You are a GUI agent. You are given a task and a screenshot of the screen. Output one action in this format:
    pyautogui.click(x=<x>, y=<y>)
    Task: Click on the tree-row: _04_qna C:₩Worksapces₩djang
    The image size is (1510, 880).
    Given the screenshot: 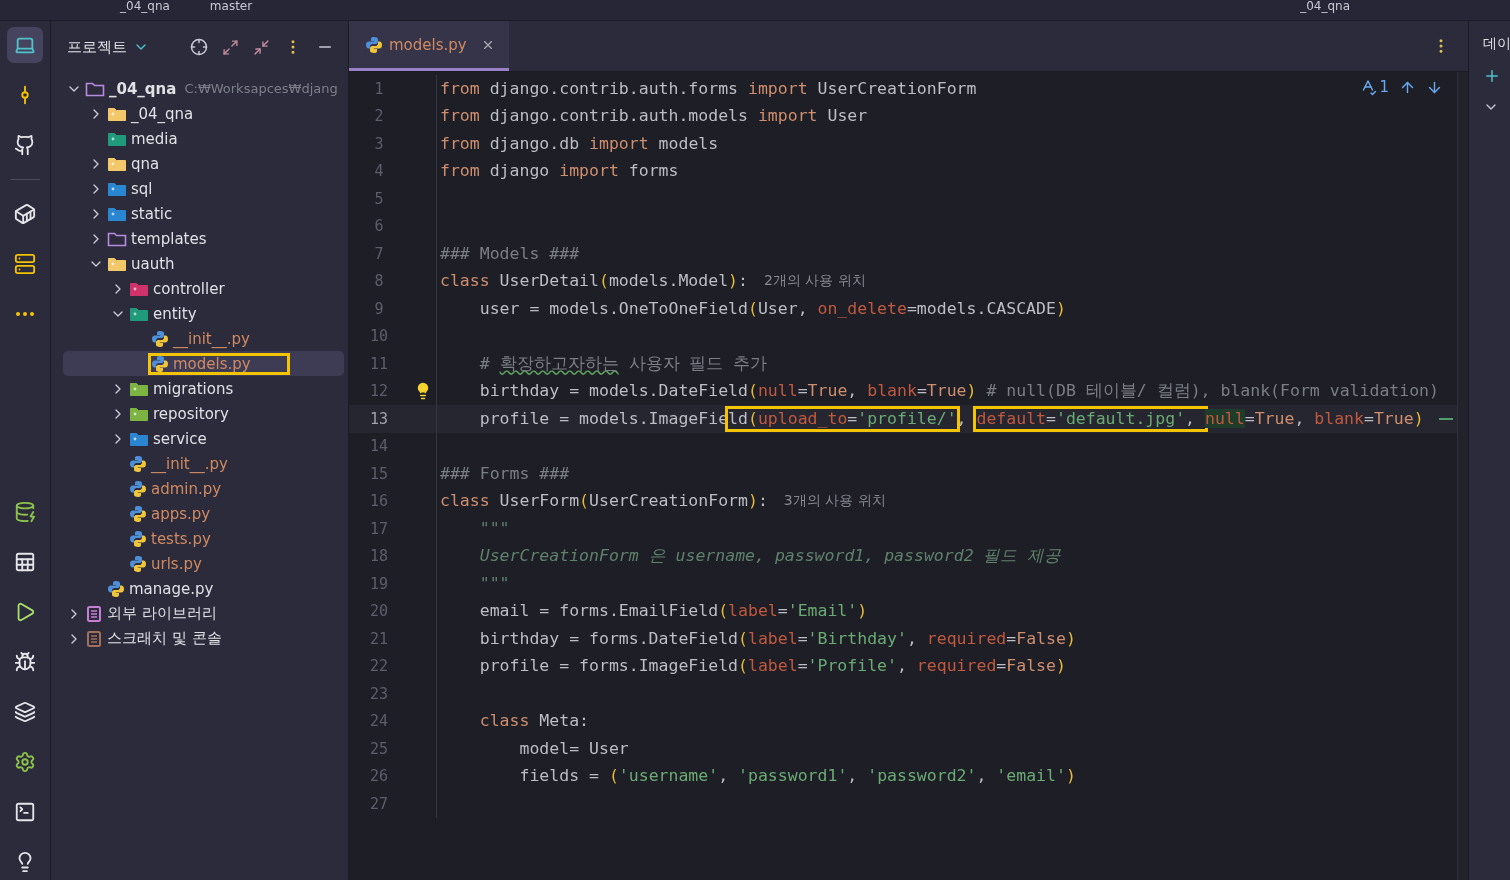 What is the action you would take?
    pyautogui.click(x=203, y=88)
    